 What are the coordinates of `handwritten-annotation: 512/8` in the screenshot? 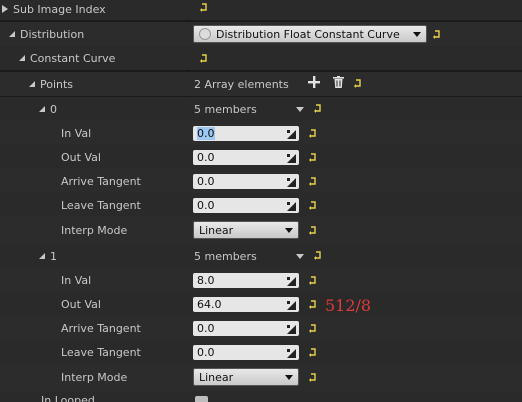 It's located at (348, 305).